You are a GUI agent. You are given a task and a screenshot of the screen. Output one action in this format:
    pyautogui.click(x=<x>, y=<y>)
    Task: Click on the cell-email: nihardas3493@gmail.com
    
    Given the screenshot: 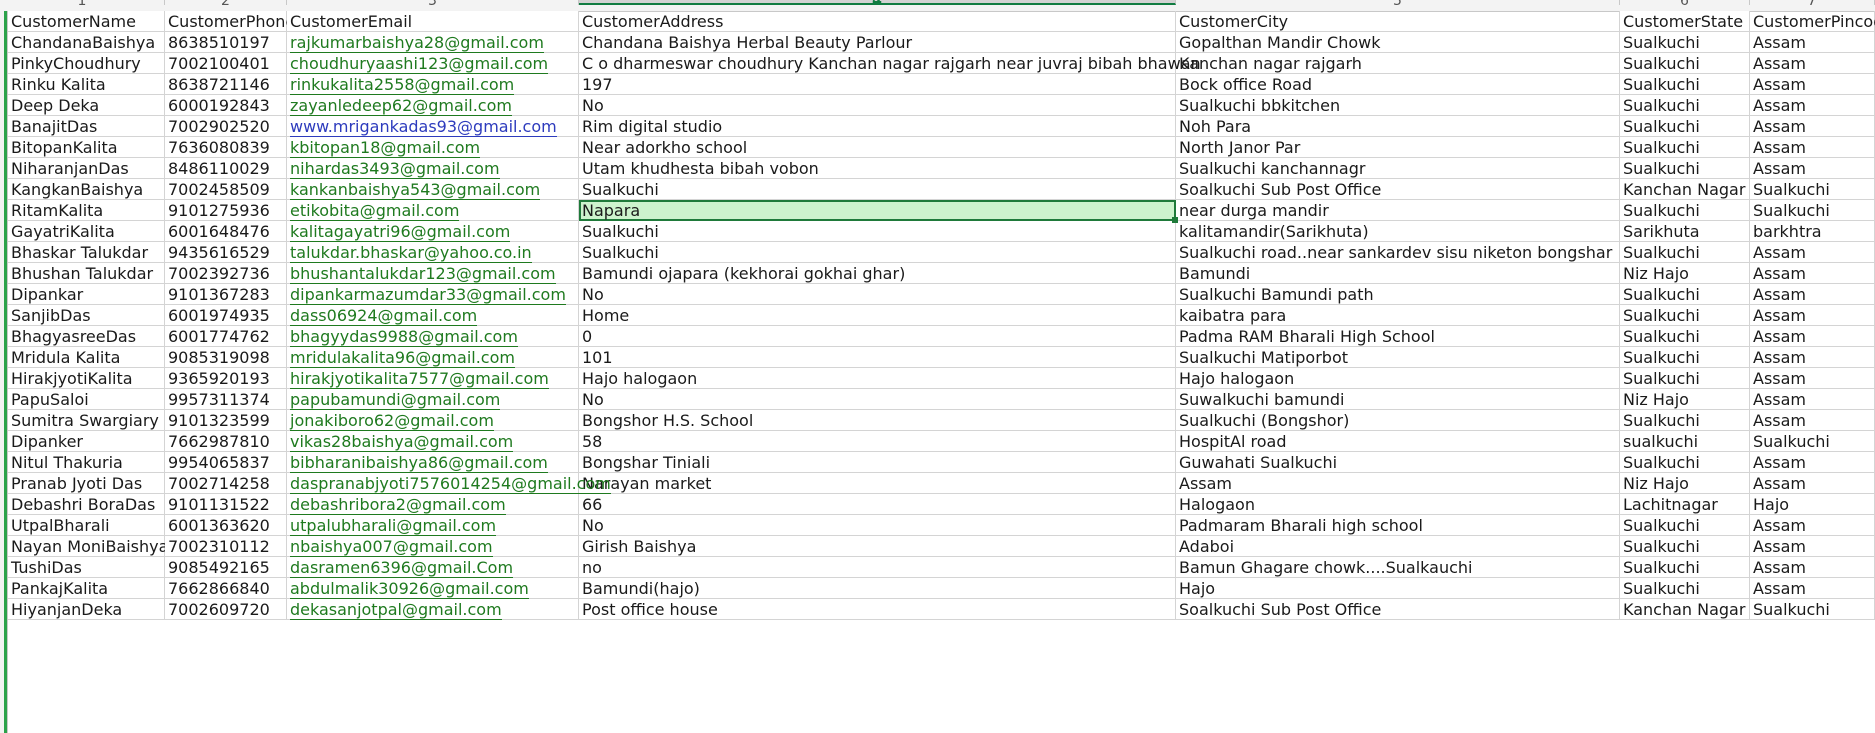 What is the action you would take?
    pyautogui.click(x=433, y=168)
    